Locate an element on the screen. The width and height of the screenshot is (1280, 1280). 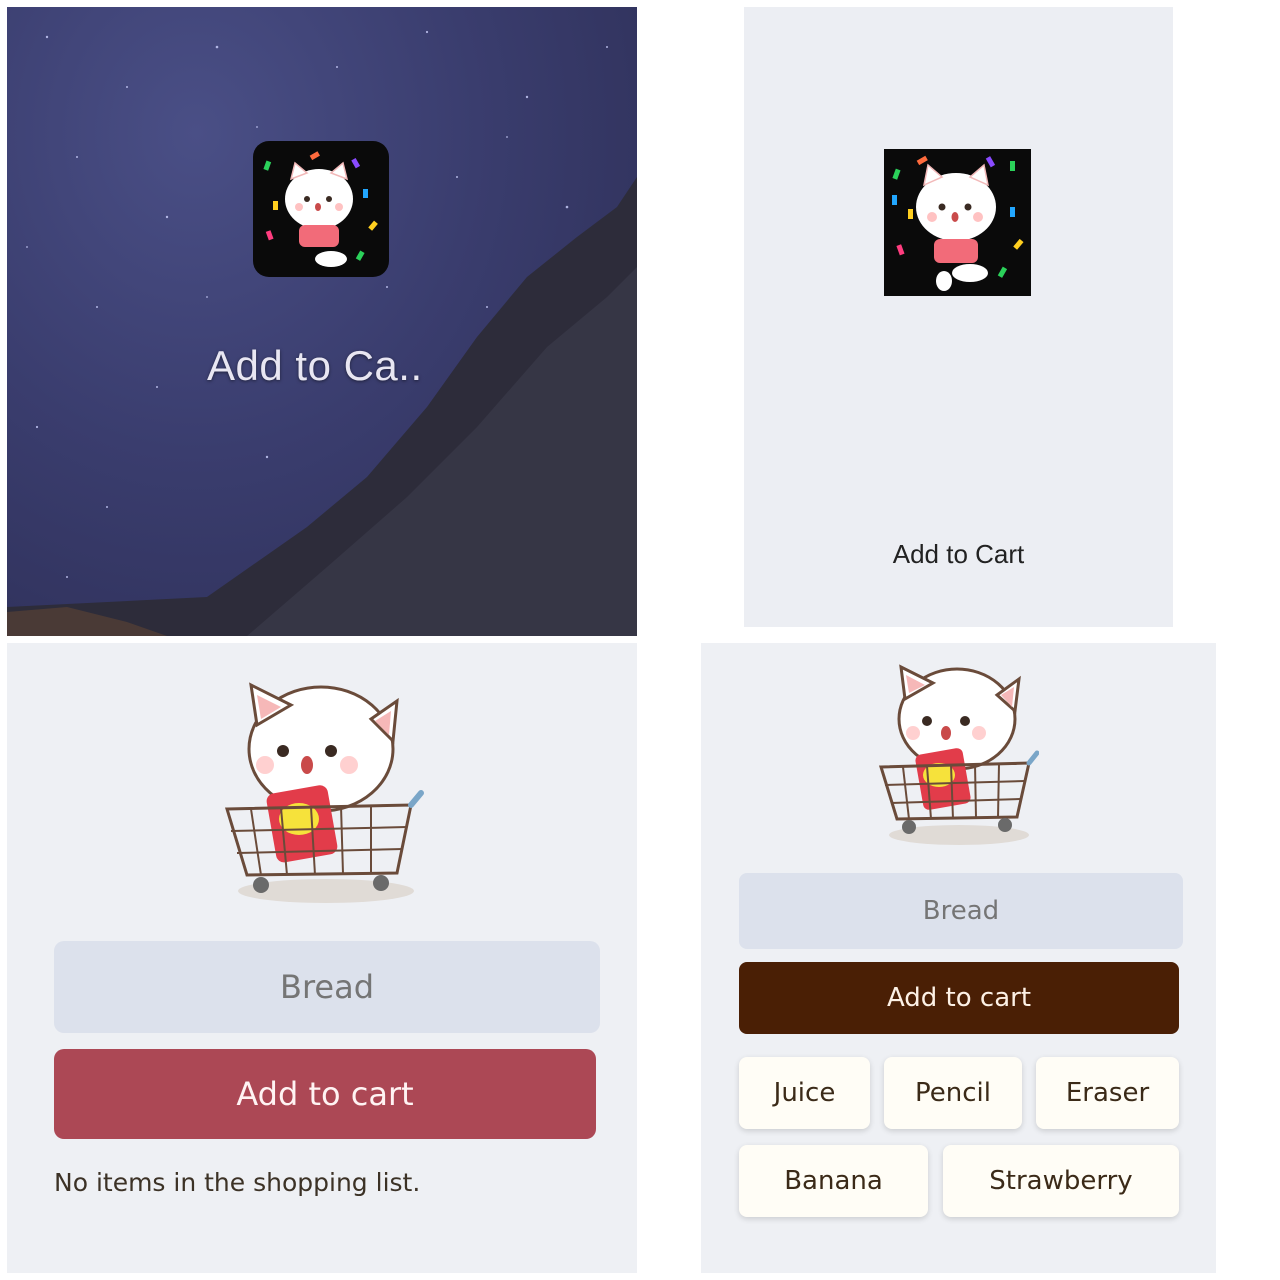
splash-title: Add to Cart is located at coordinates (958, 554).